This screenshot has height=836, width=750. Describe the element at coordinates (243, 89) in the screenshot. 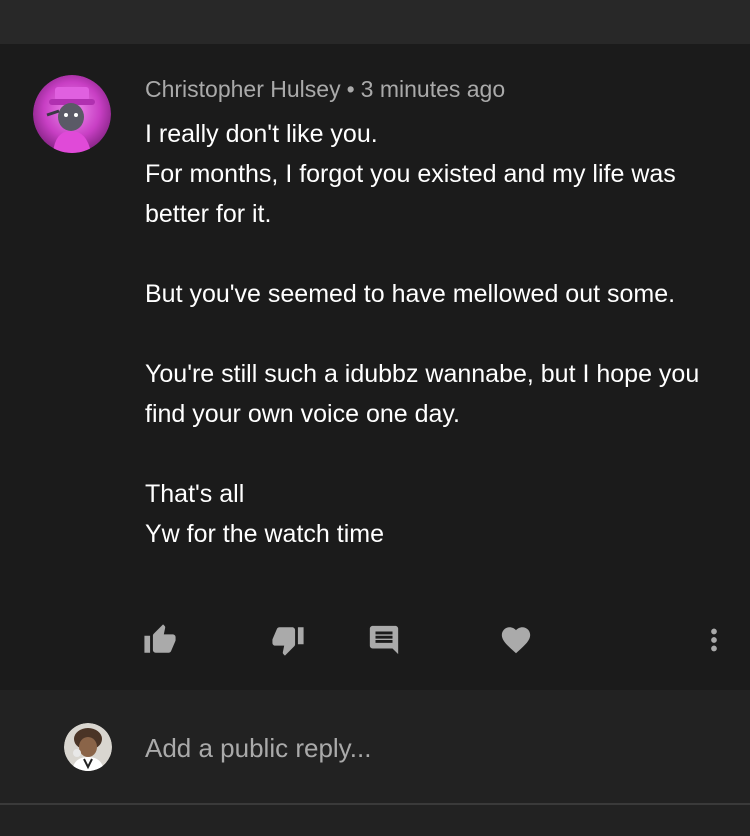

I see `comment-author: Christopher Hulsey` at that location.